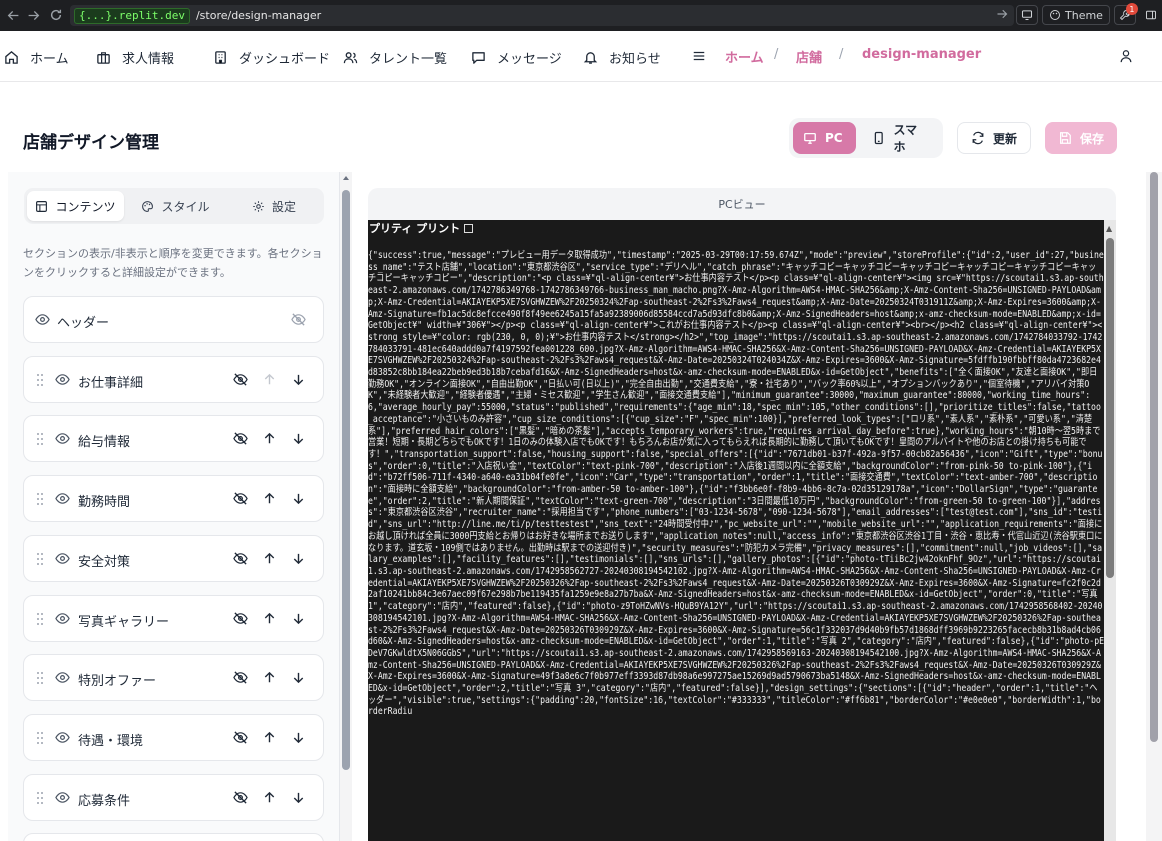 This screenshot has width=1162, height=841. I want to click on pretty-print-checkbox, so click(469, 228).